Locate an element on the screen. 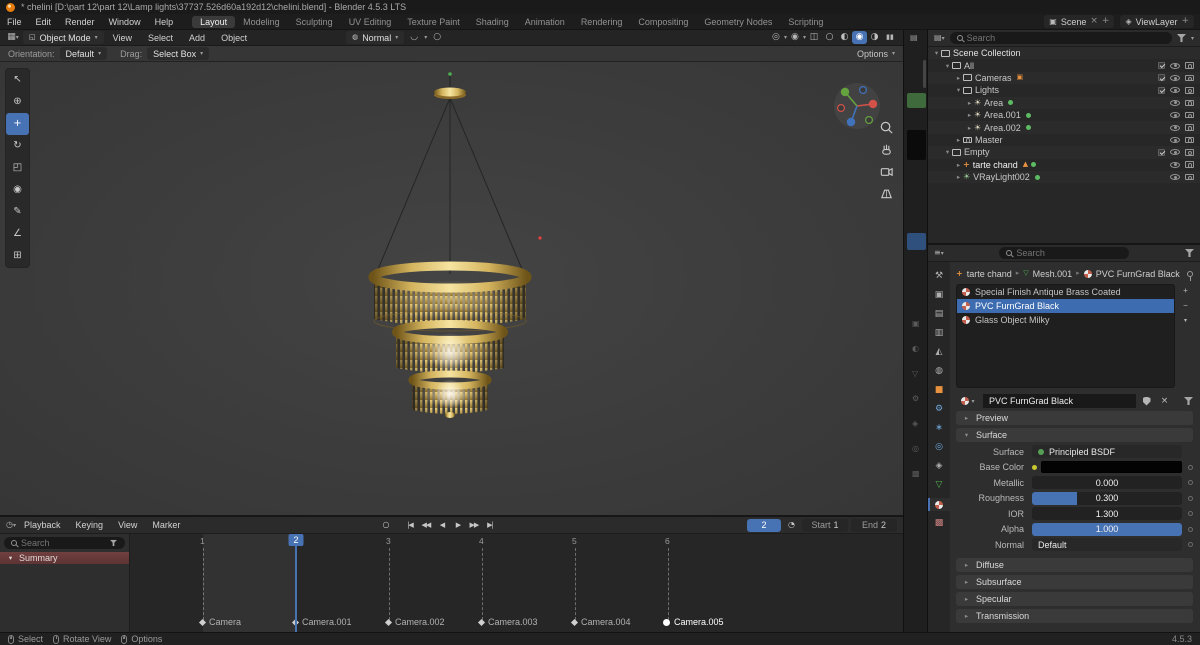 Image resolution: width=1200 pixels, height=645 pixels. measure-tool: ∠ is located at coordinates (17, 234).